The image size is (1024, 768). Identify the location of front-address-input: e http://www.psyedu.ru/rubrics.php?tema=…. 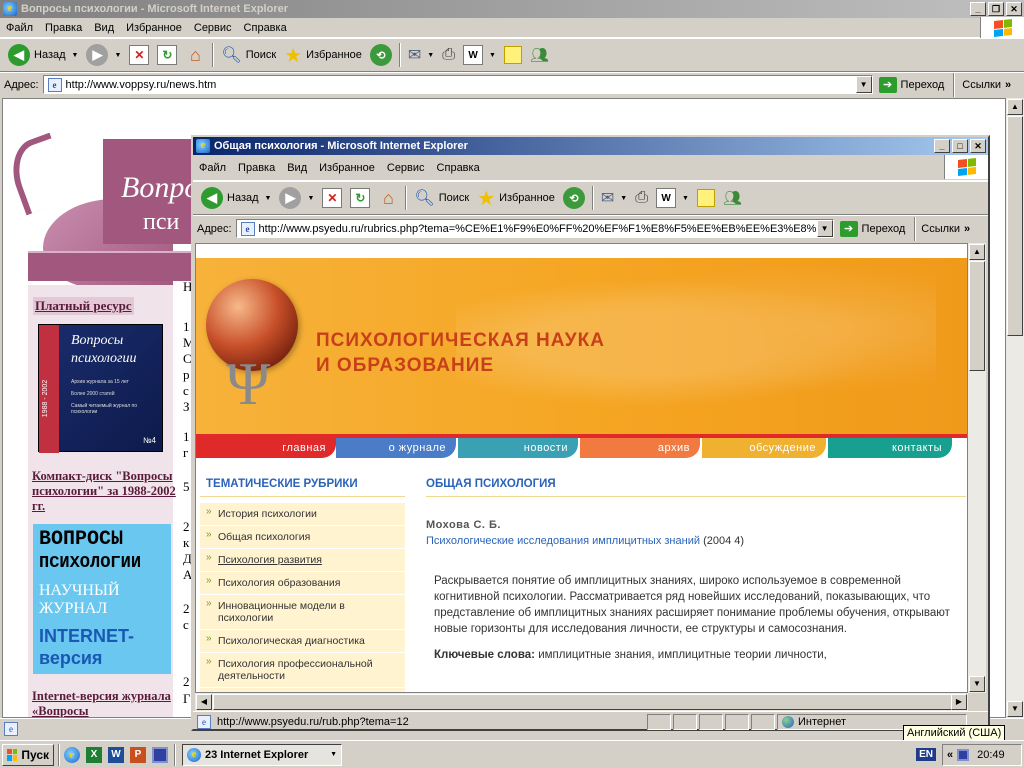
(534, 228).